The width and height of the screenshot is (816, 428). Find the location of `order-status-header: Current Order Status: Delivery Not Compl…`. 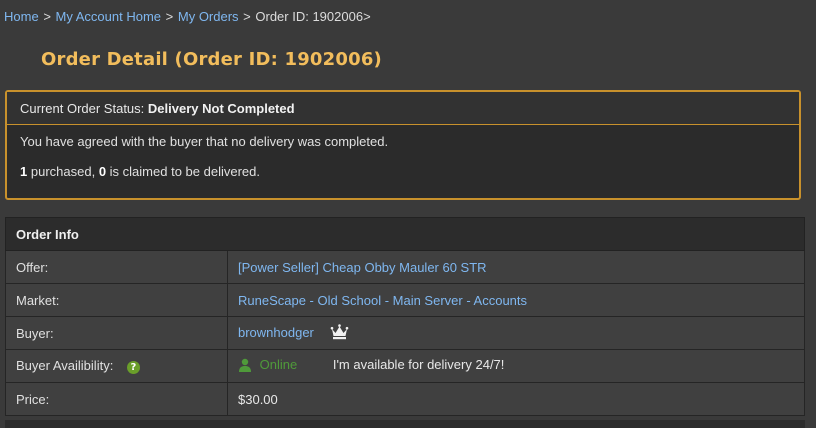

order-status-header: Current Order Status: Delivery Not Compl… is located at coordinates (403, 108).